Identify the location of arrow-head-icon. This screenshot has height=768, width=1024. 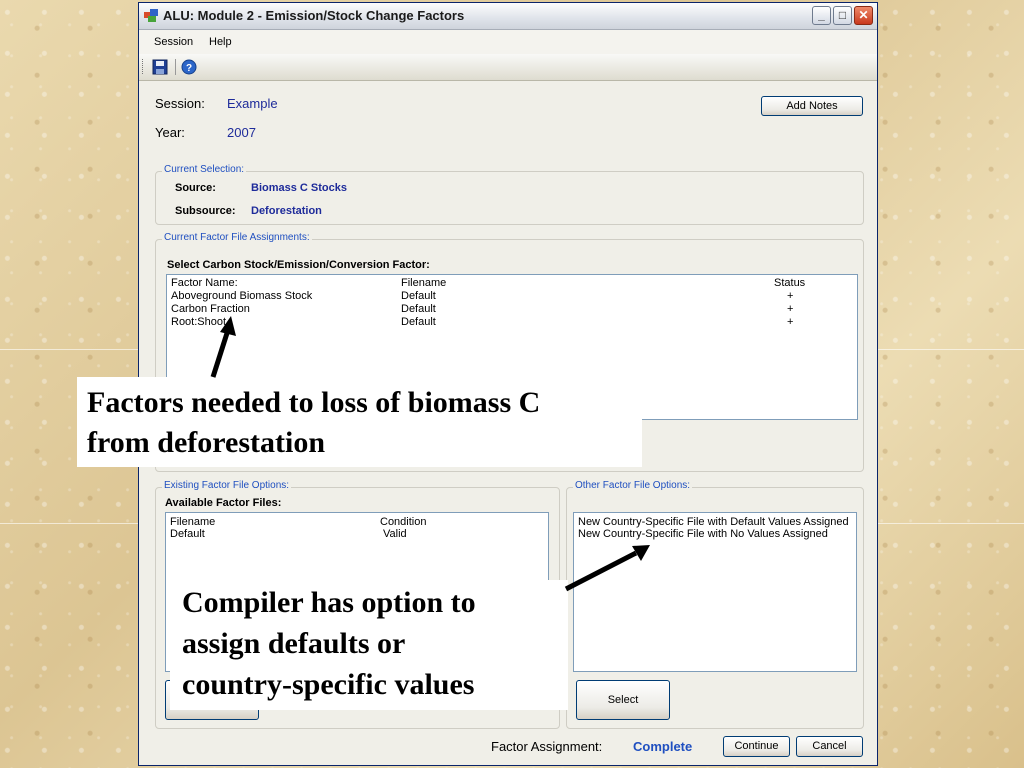
(228, 326).